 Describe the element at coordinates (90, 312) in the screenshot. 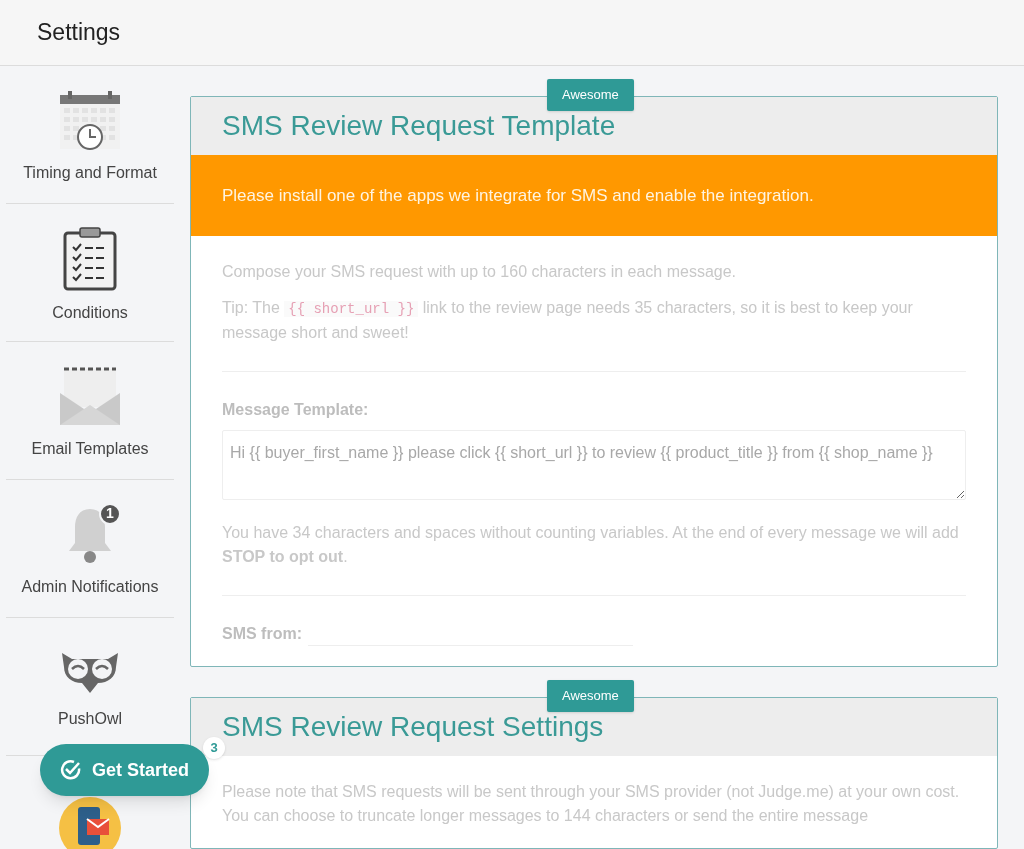

I see `sidebar-label: Conditions` at that location.